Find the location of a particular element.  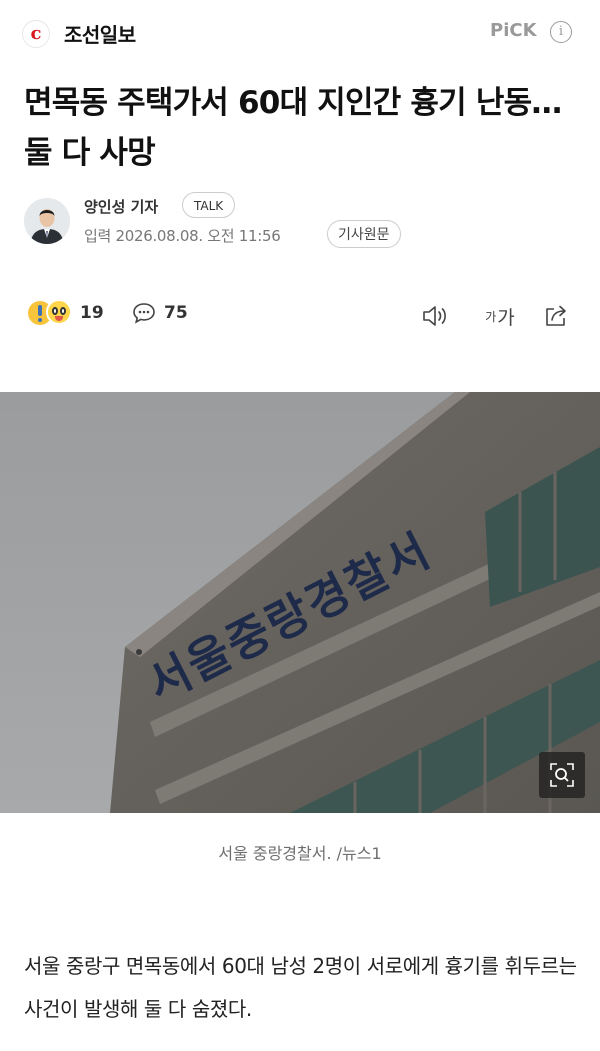

share-button is located at coordinates (557, 316).